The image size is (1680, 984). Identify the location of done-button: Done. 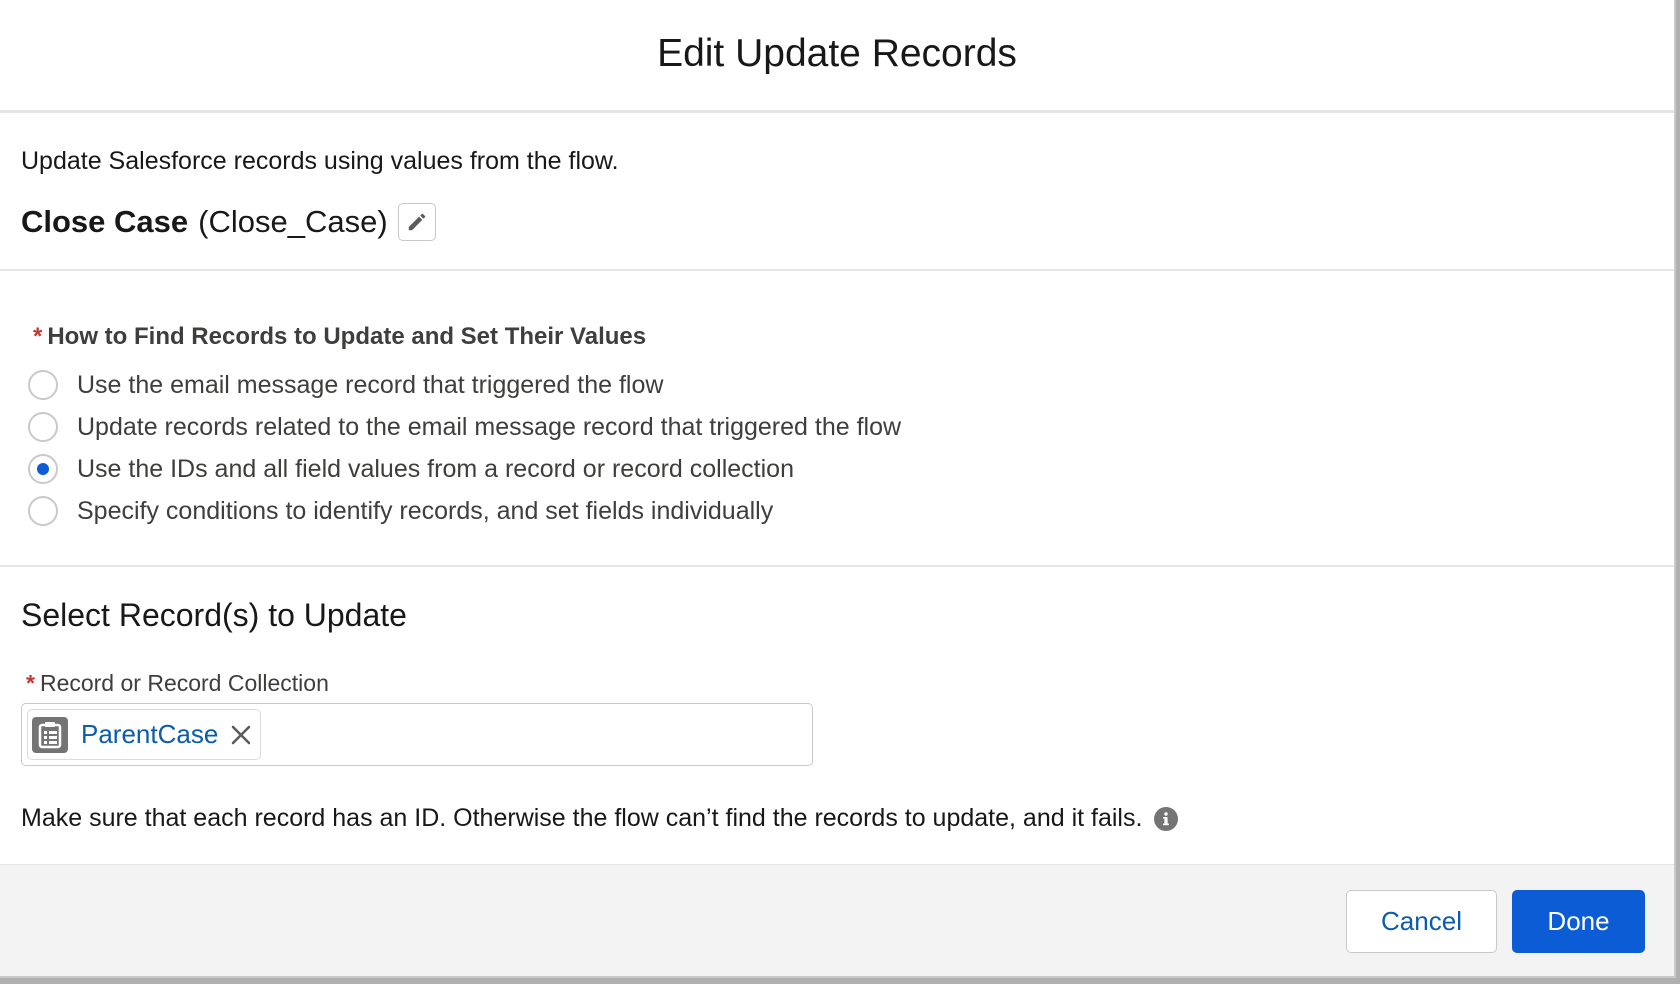
(1578, 921).